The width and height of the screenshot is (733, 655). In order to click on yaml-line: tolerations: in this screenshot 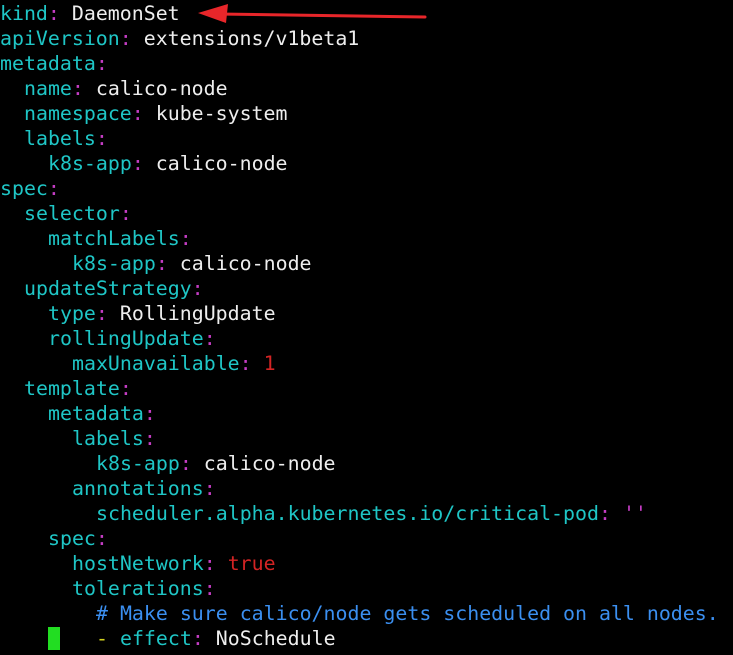, I will do `click(144, 588)`.